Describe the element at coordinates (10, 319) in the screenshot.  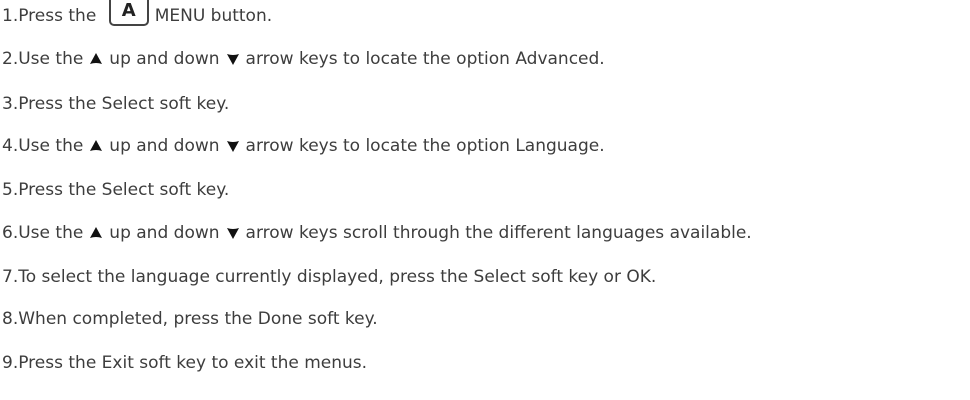
I see `step-number: 8.` at that location.